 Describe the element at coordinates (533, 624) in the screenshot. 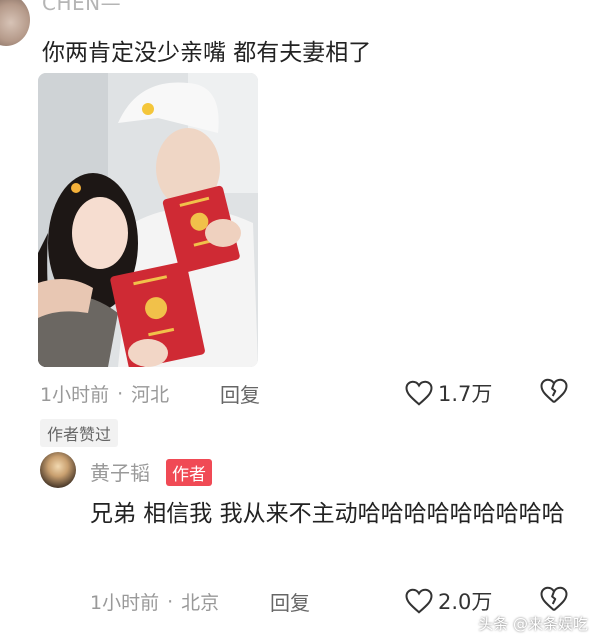

I see `watermark: 头条 @来条娱吃` at that location.